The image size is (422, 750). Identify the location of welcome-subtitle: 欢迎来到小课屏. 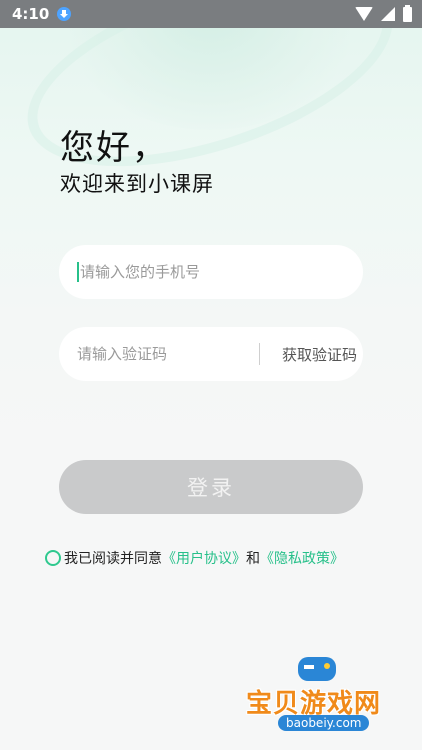
(137, 184).